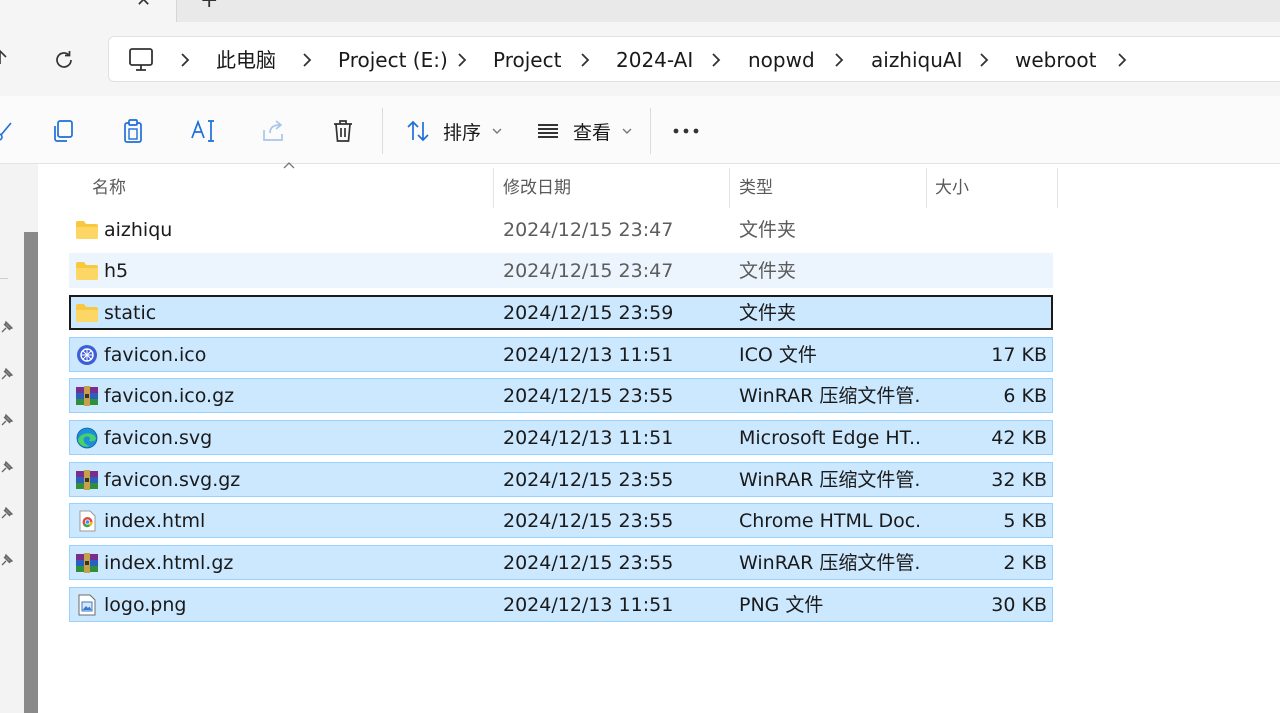 Image resolution: width=1280 pixels, height=713 pixels. I want to click on file-name: static, so click(130, 313).